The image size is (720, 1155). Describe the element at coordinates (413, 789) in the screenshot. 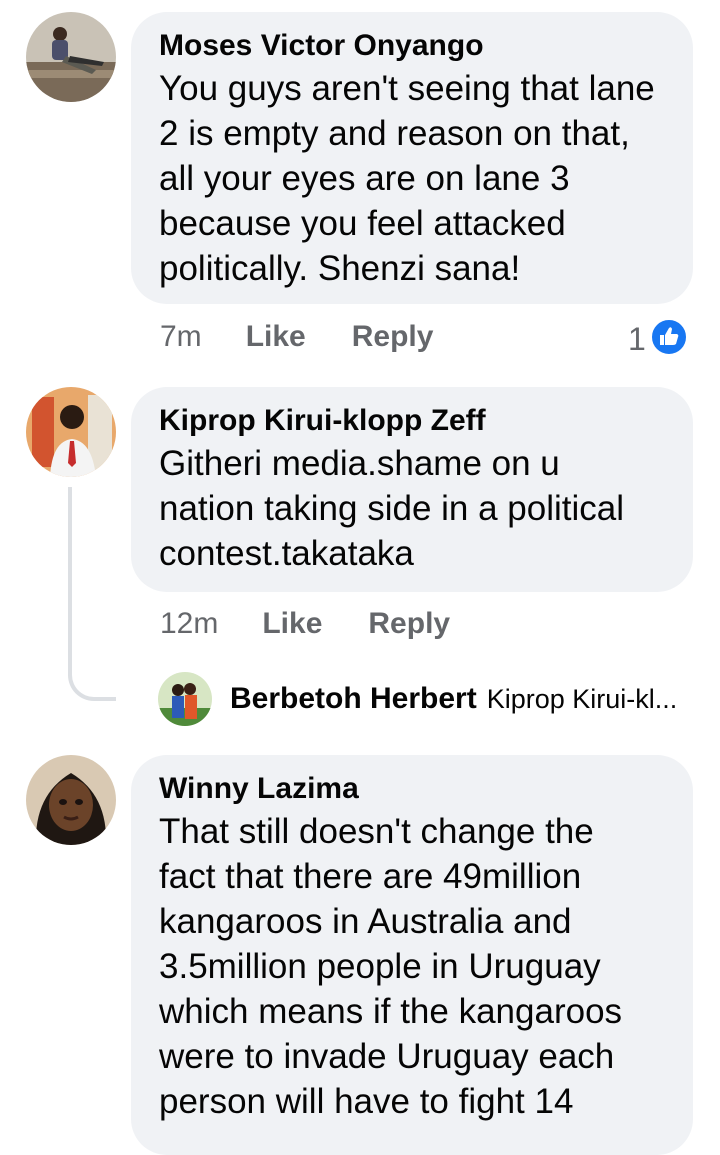

I see `comment-author: Winny Lazima` at that location.